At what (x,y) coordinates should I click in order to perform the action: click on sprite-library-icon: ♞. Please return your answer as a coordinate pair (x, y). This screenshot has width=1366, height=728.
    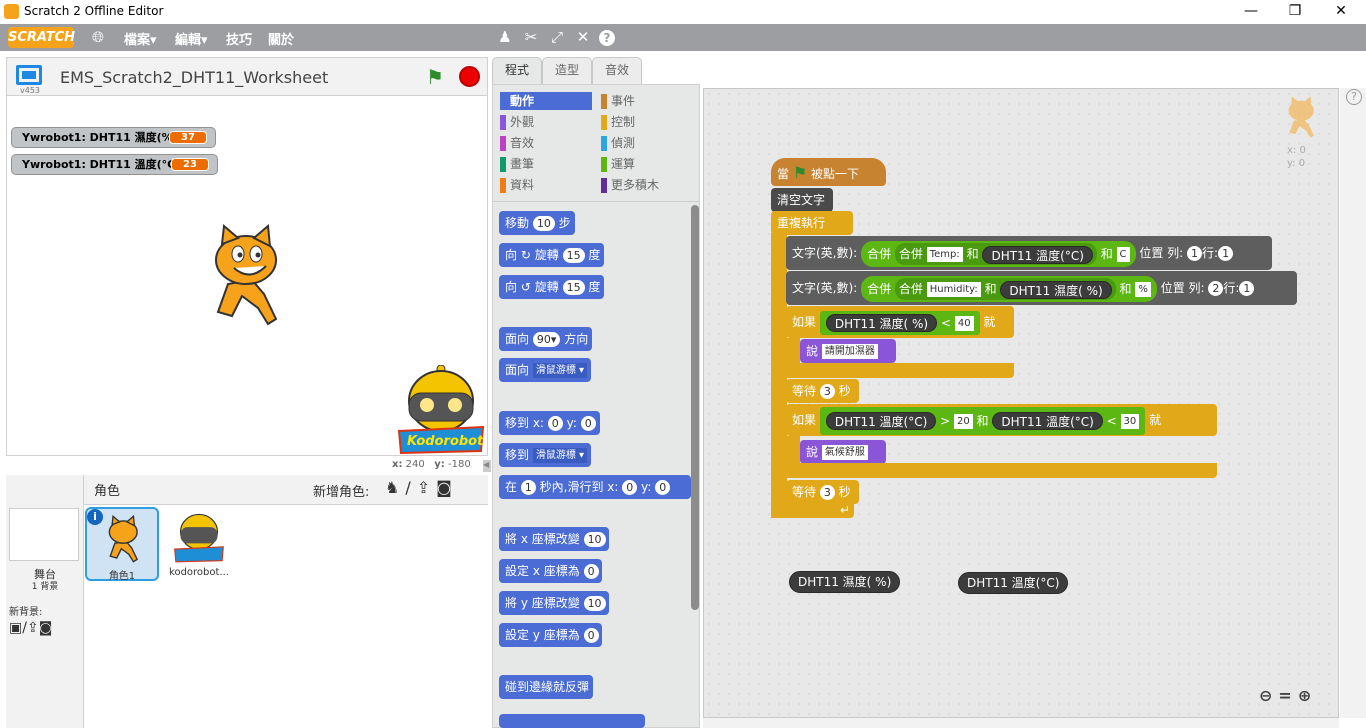
    Looking at the image, I should click on (395, 487).